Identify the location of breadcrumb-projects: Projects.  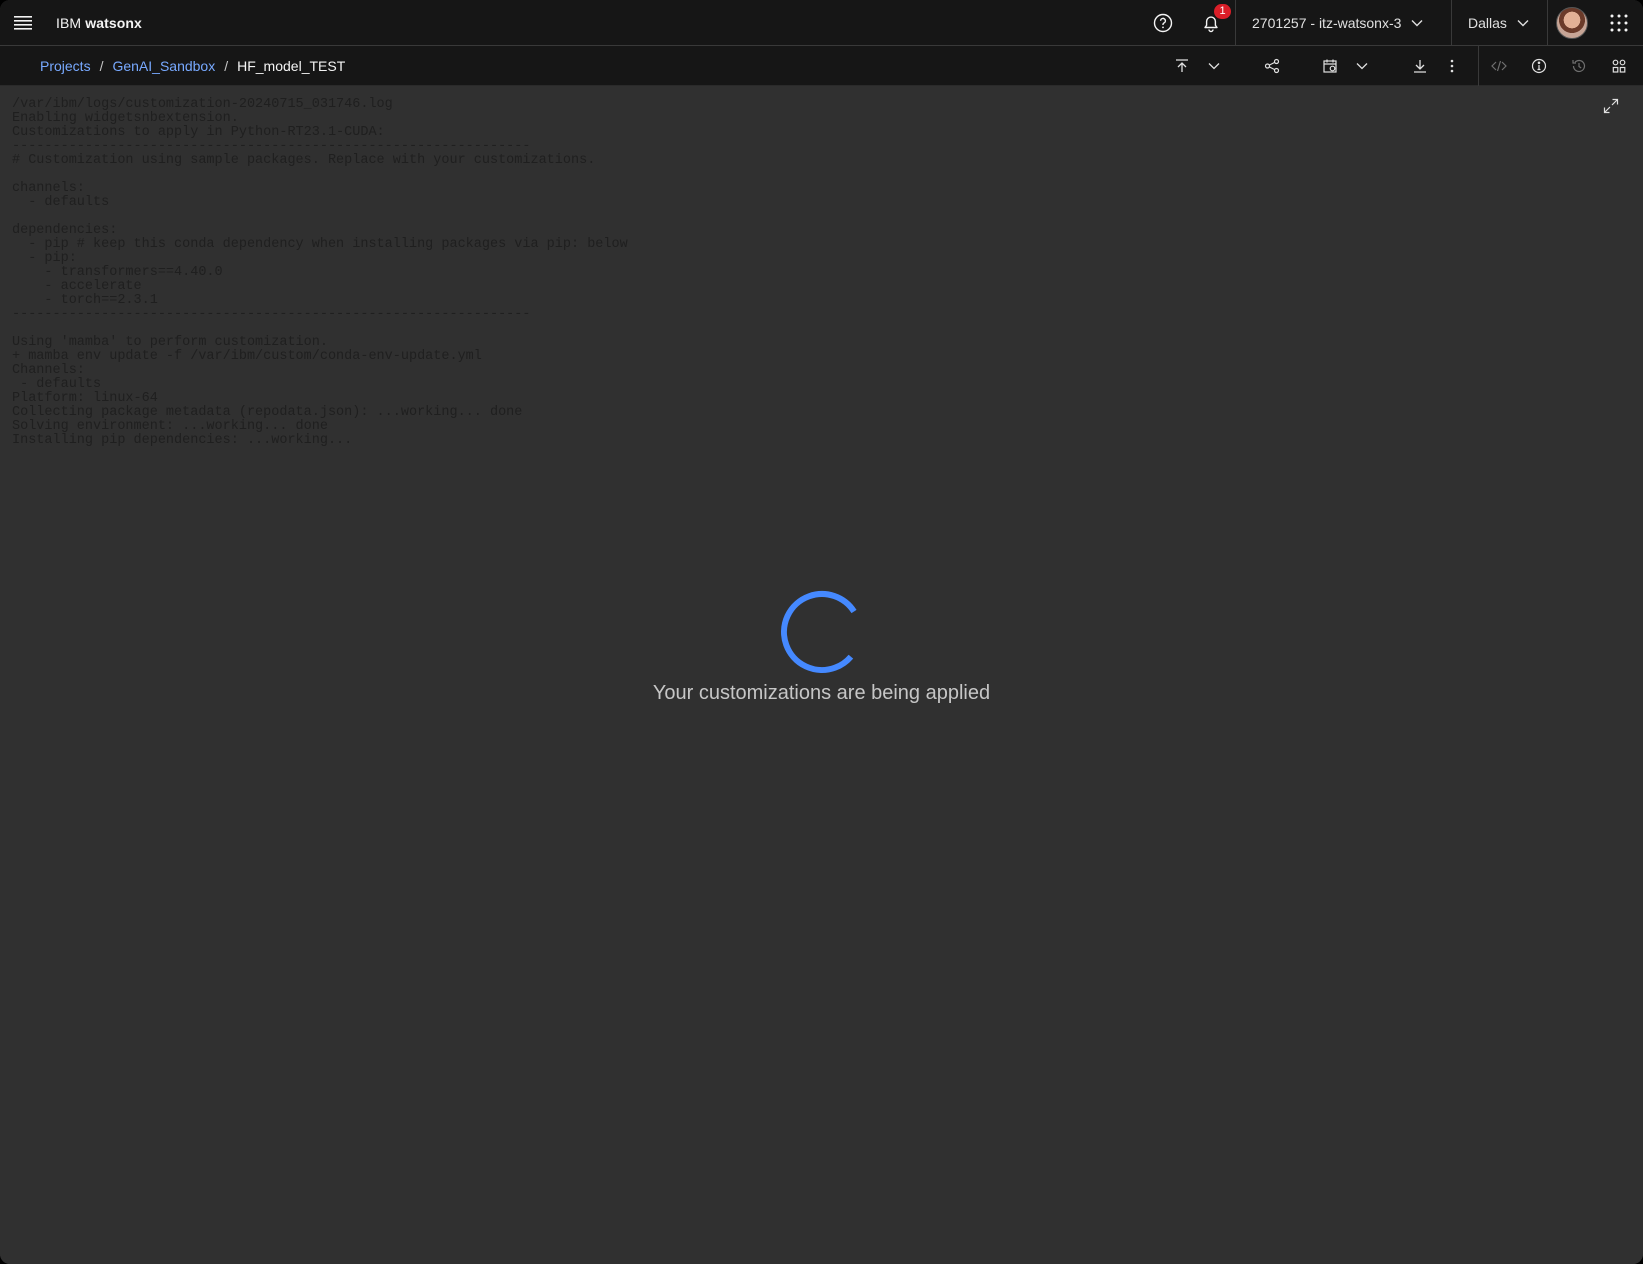
(65, 66).